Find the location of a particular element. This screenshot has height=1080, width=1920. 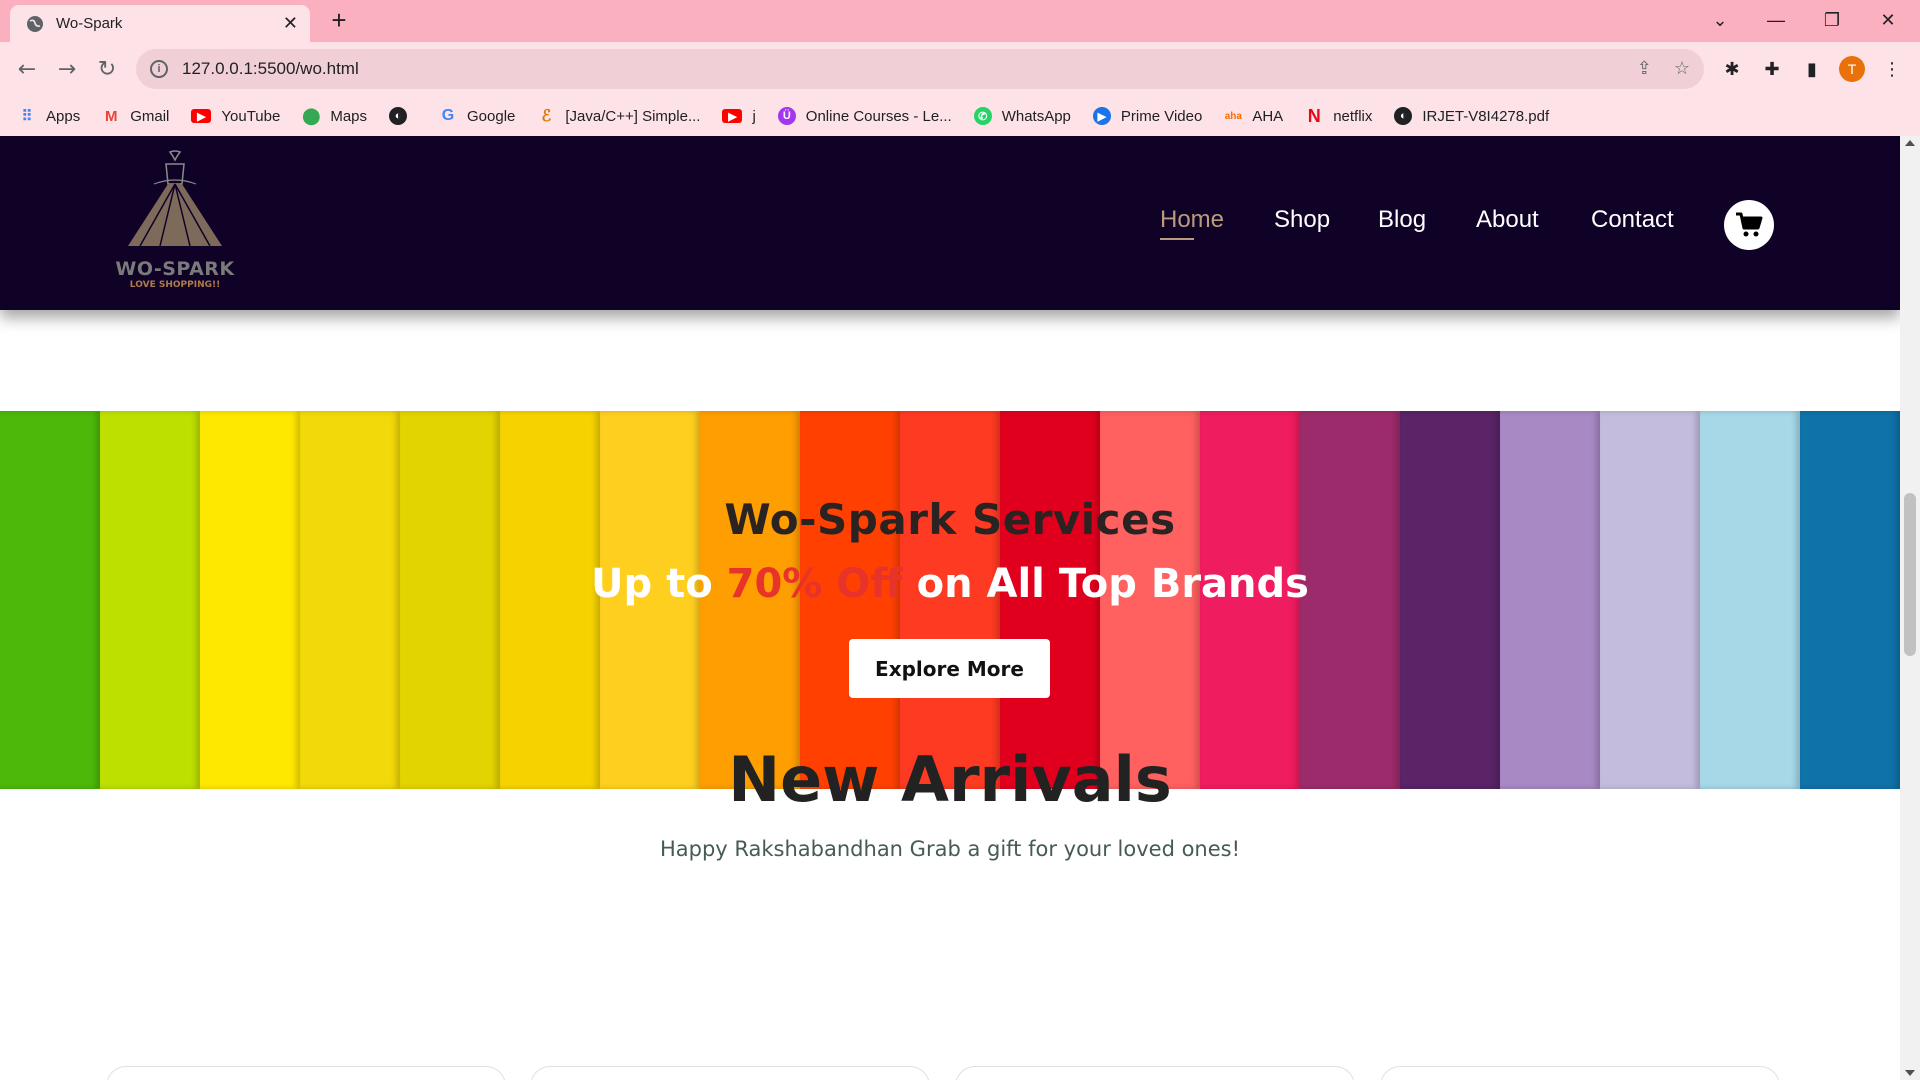

bookmark-j: ▶ j is located at coordinates (739, 116).